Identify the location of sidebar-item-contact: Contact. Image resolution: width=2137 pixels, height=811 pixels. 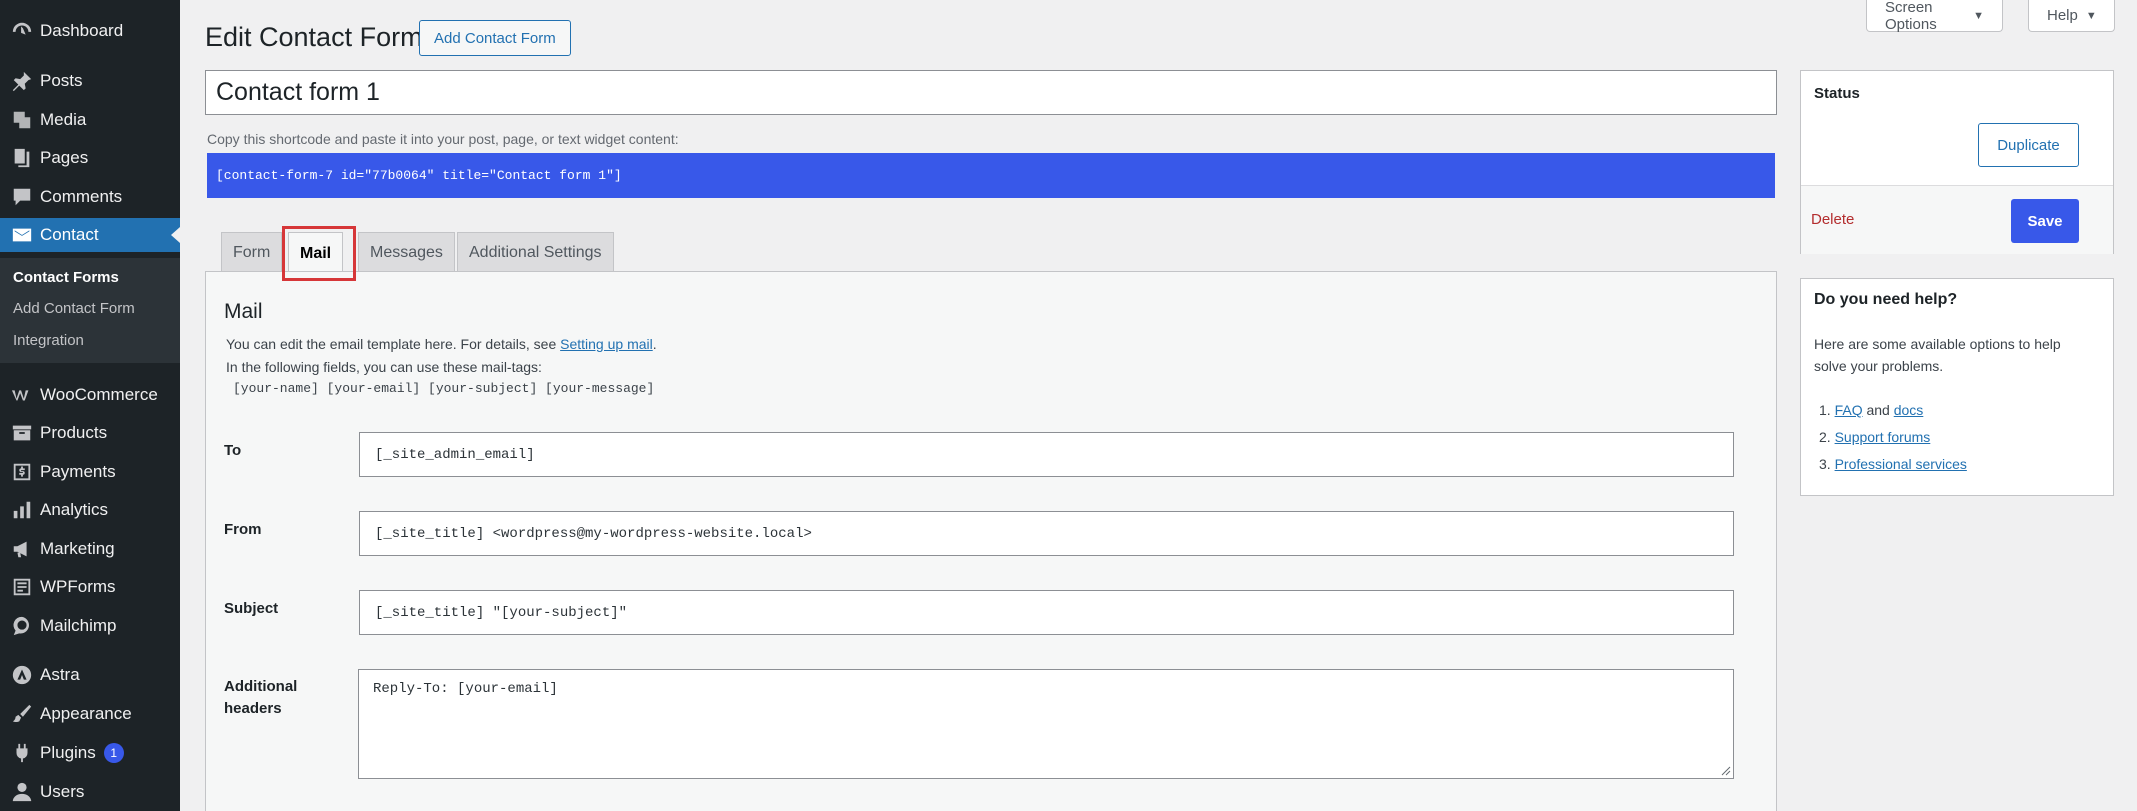
(90, 235).